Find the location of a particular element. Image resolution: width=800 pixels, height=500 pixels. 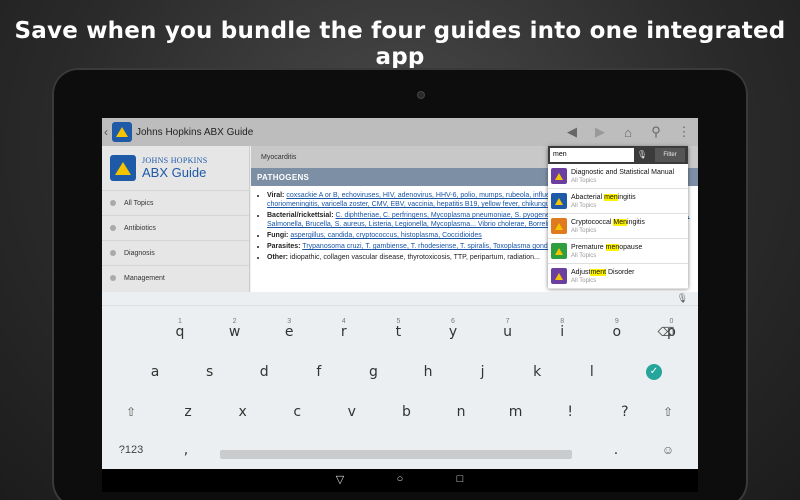

camera is located at coordinates (421, 95).